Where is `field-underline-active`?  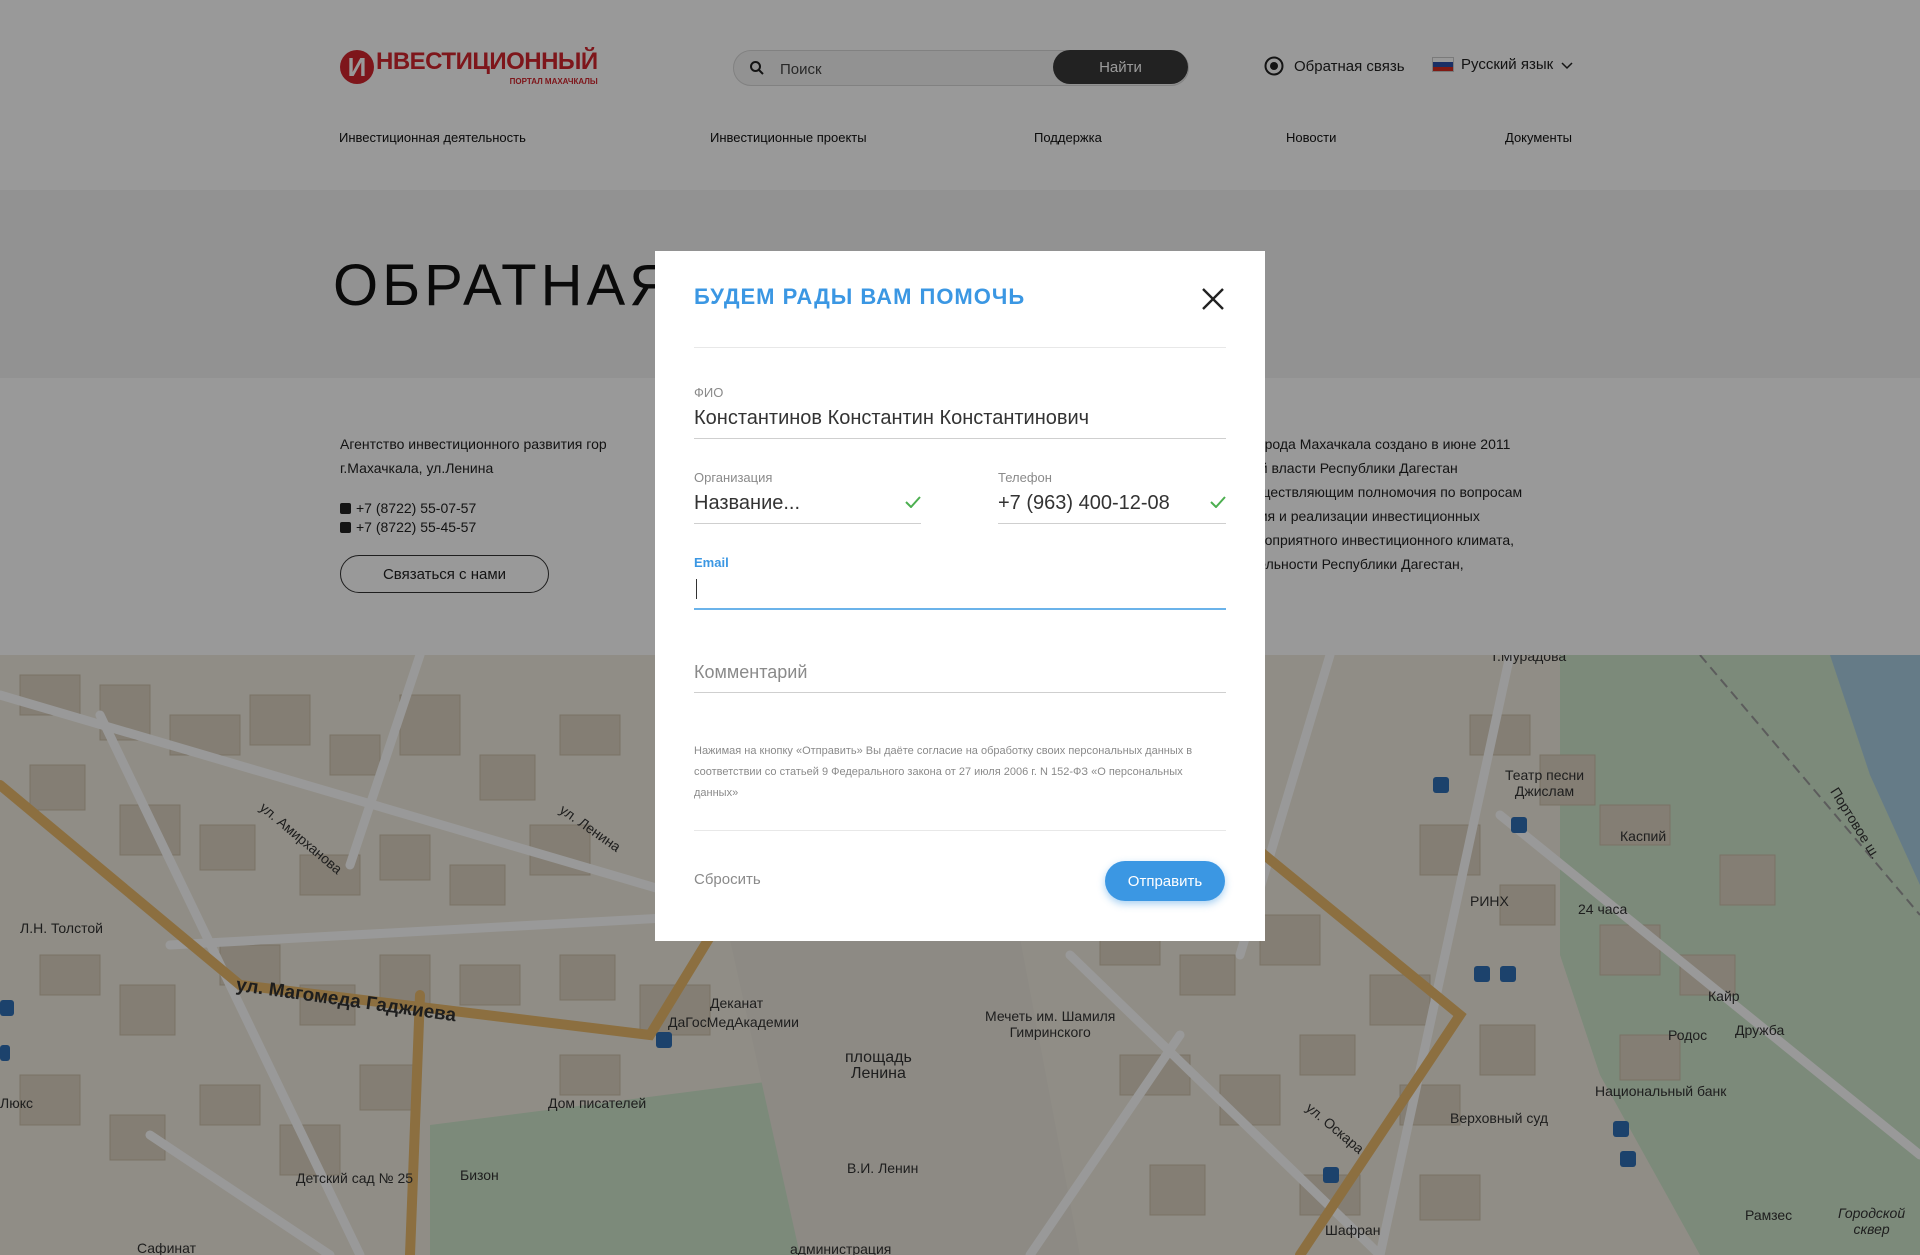 field-underline-active is located at coordinates (960, 609).